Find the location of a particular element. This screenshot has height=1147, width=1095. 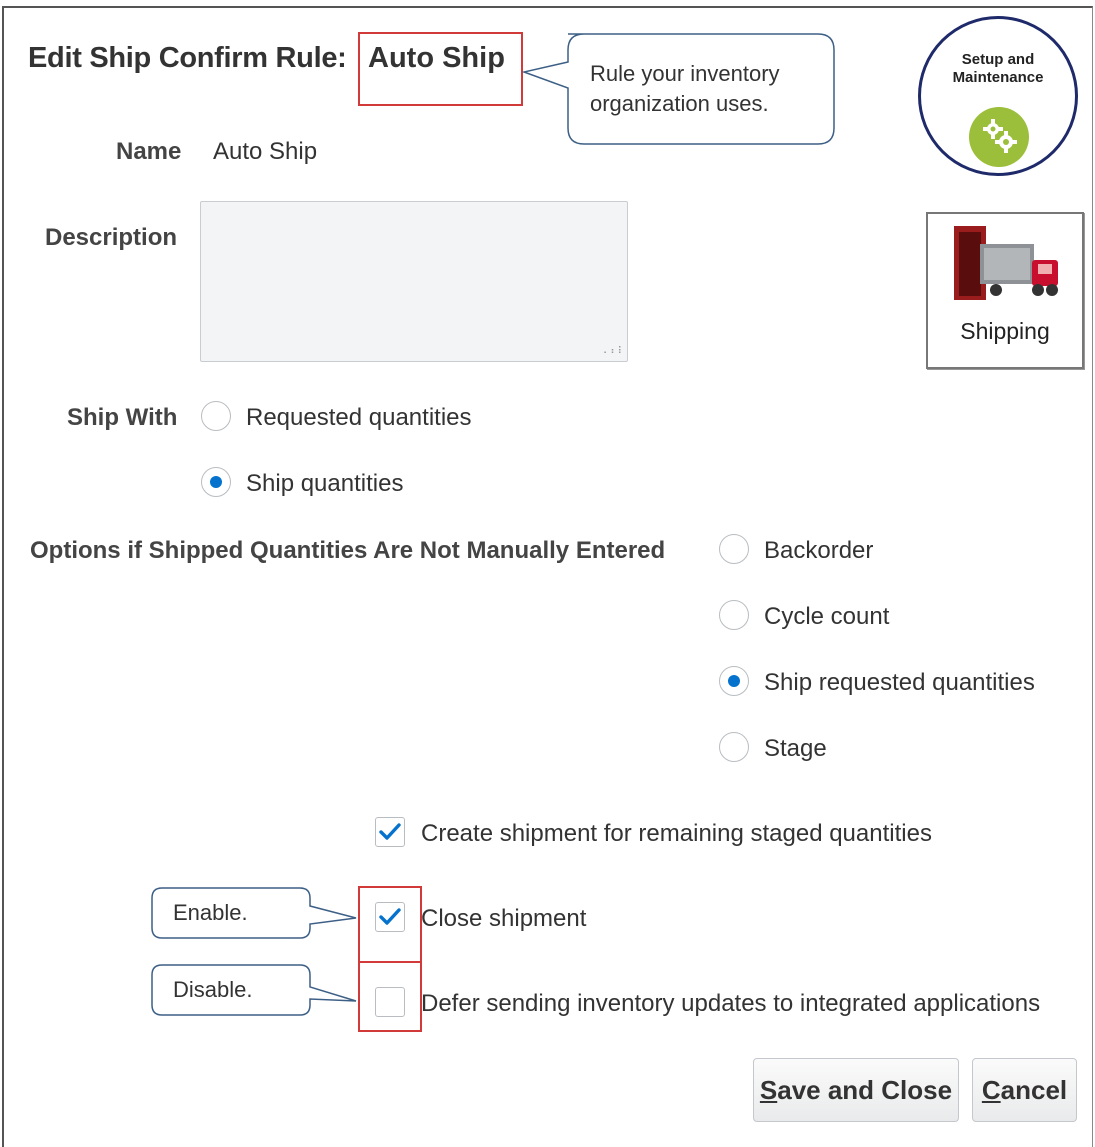

option-backorder-radio is located at coordinates (734, 549).